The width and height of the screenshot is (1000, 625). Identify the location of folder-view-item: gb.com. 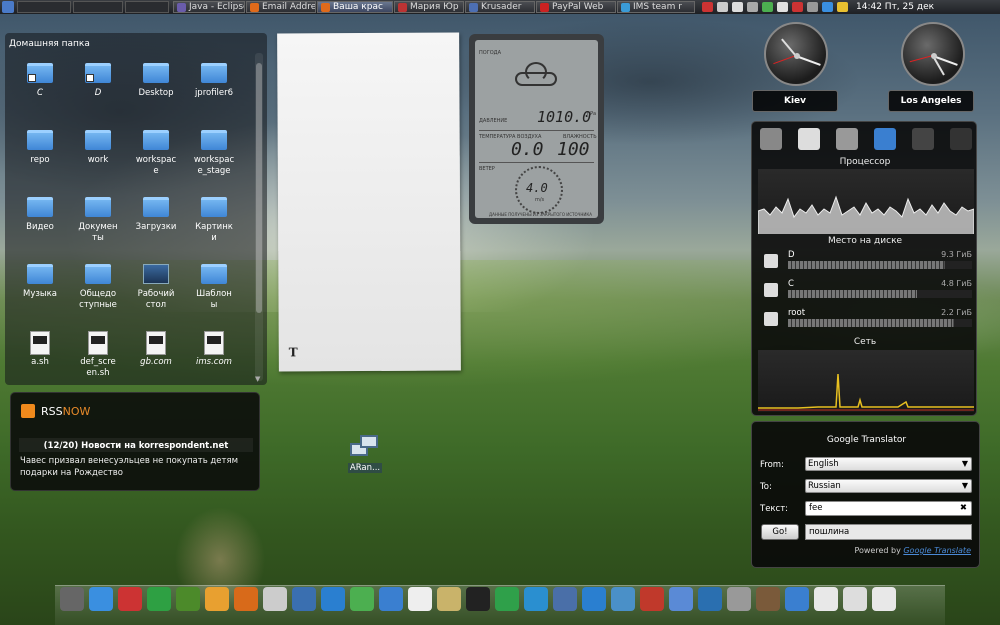
(156, 349).